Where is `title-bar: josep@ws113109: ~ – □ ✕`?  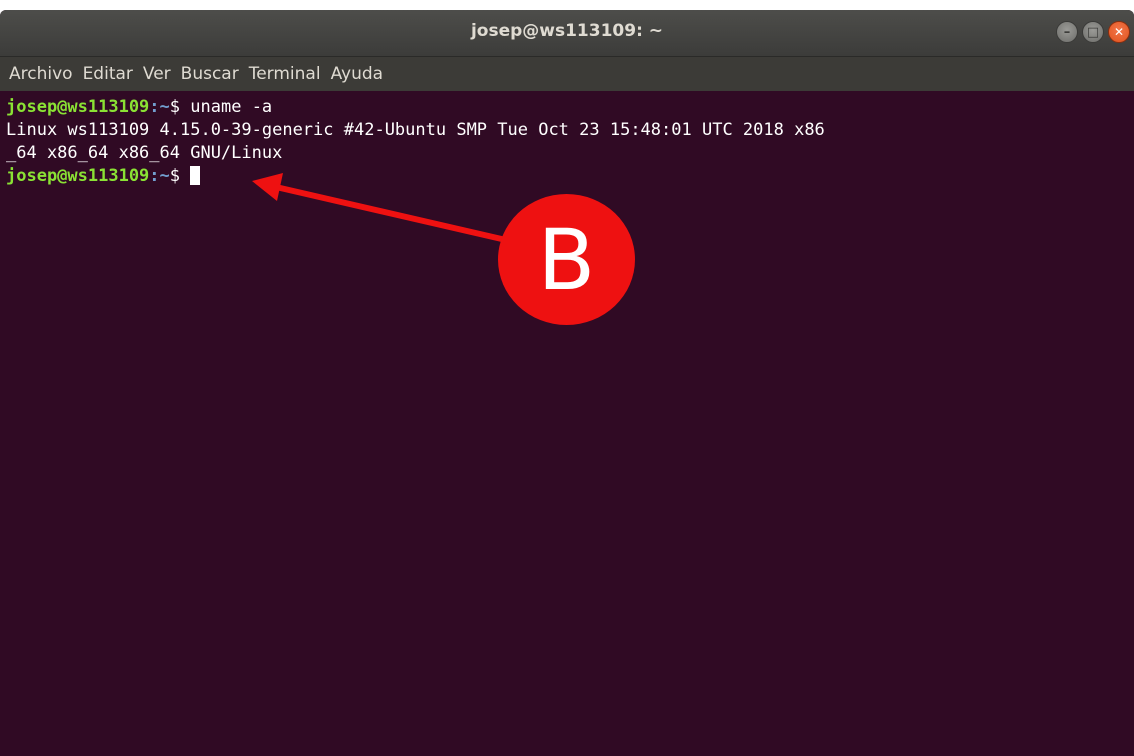 title-bar: josep@ws113109: ~ – □ ✕ is located at coordinates (567, 33).